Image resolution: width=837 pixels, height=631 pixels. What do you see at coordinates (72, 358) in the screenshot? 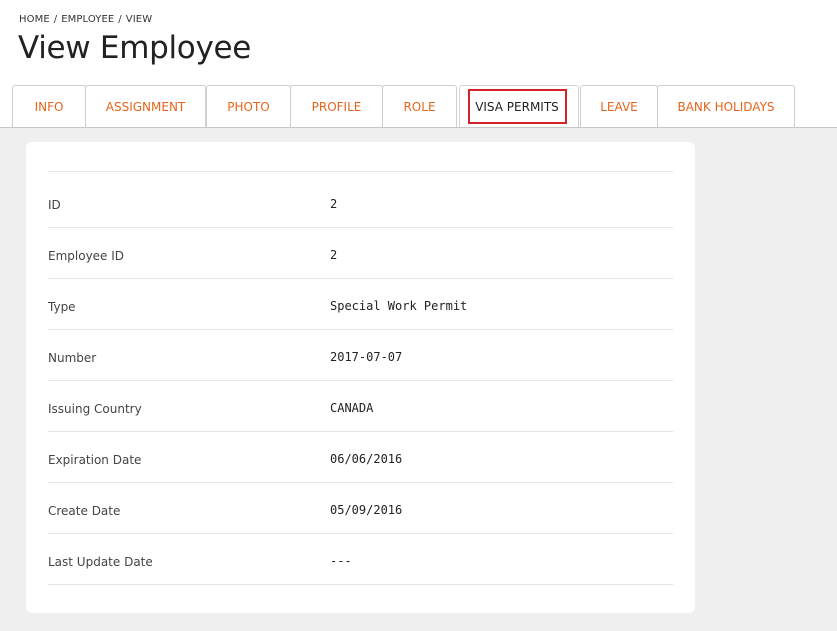
I see `detail-label-number: Number` at bounding box center [72, 358].